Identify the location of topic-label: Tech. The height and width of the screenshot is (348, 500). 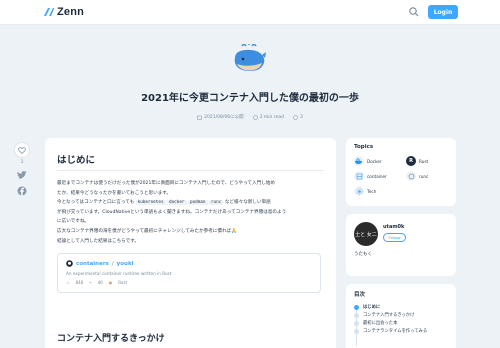
(372, 191).